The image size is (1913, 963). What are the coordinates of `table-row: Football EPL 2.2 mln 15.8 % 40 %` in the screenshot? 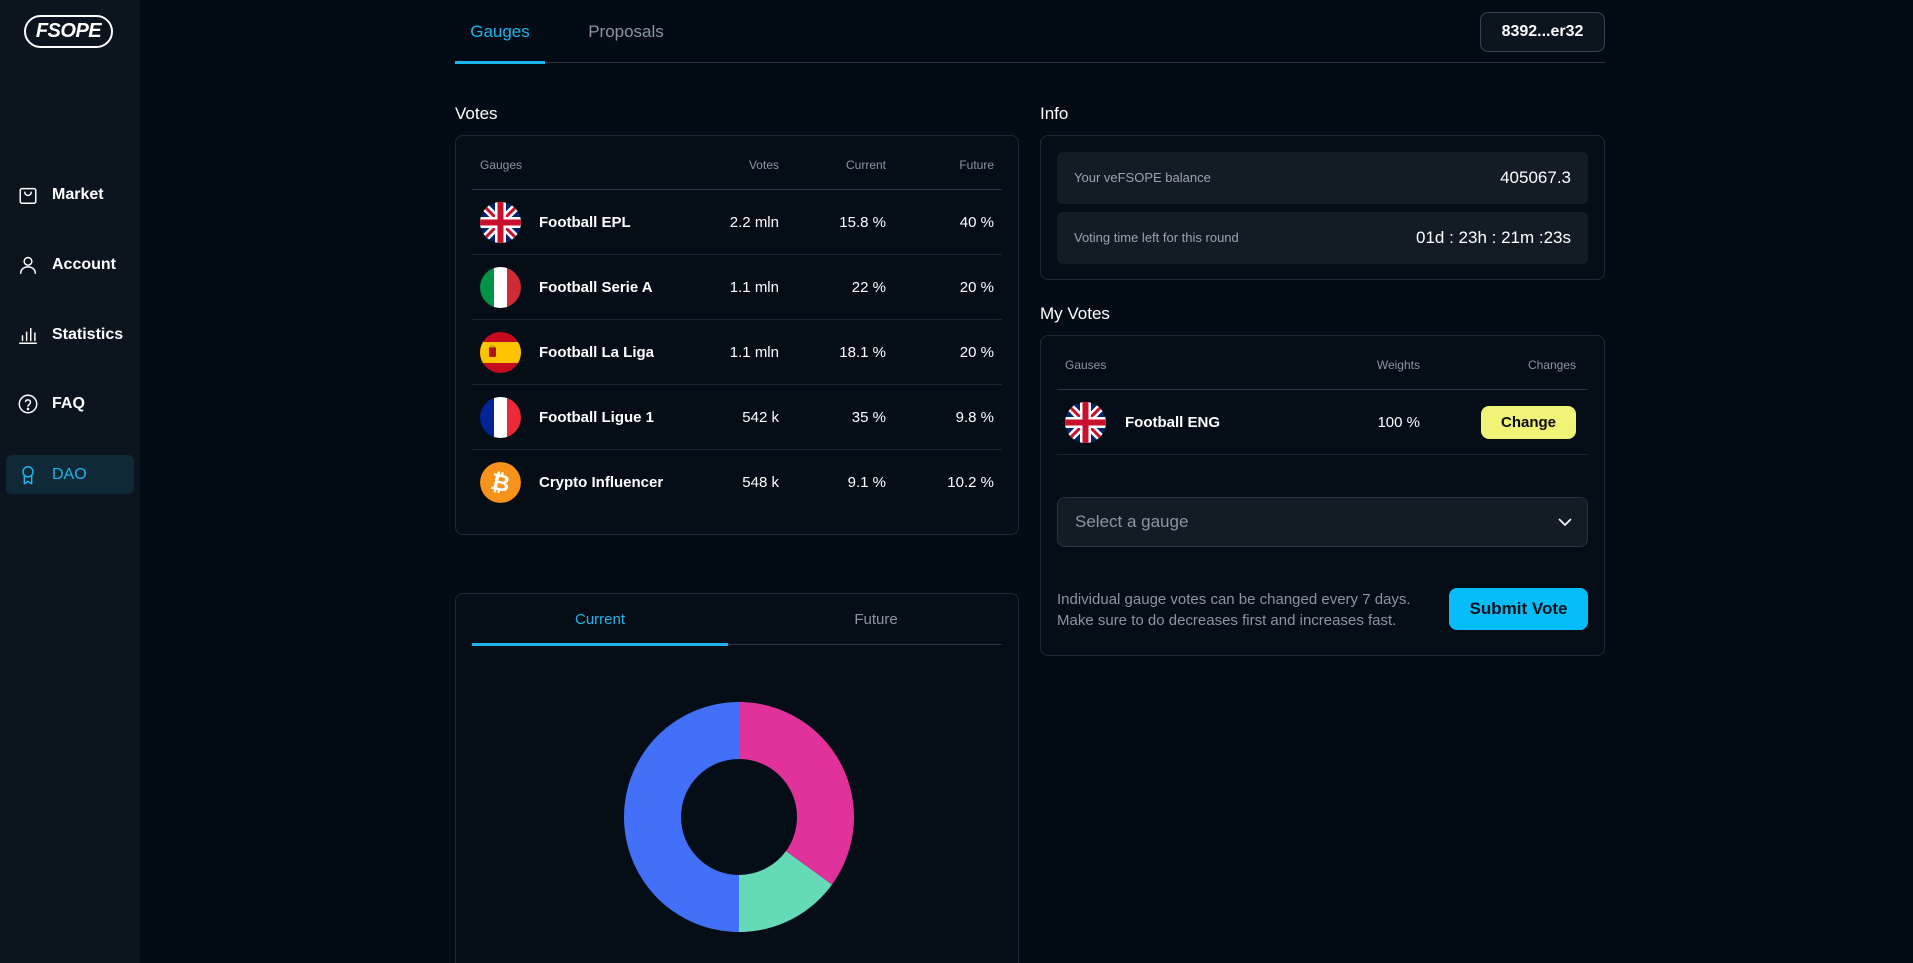 It's located at (737, 222).